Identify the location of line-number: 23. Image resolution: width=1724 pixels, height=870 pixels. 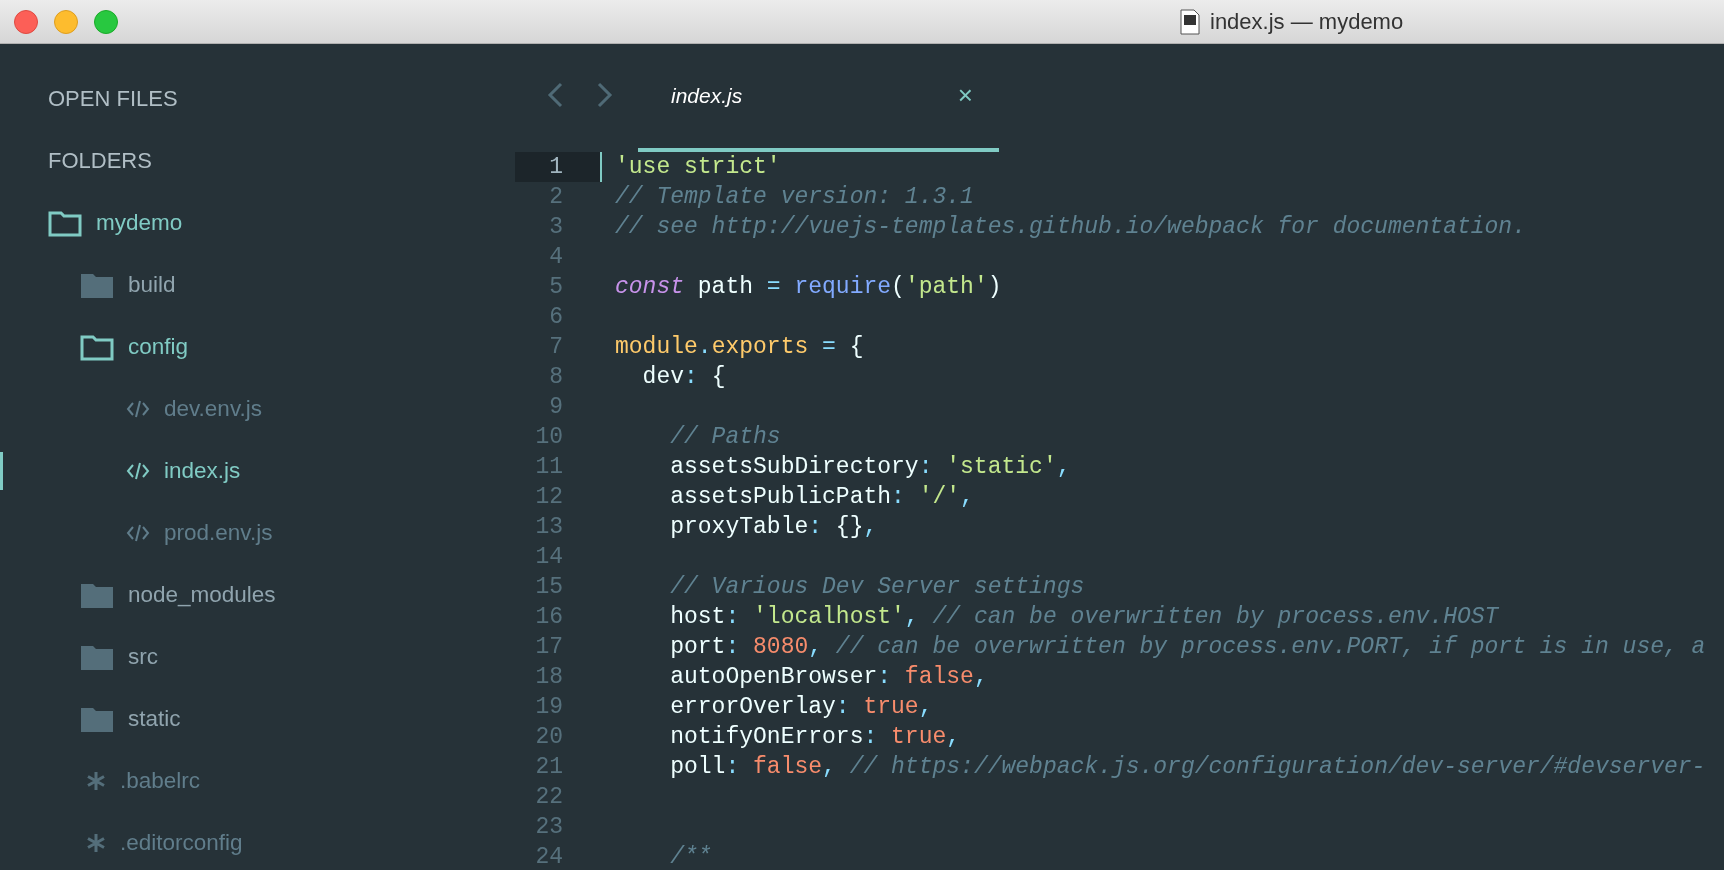
(549, 827).